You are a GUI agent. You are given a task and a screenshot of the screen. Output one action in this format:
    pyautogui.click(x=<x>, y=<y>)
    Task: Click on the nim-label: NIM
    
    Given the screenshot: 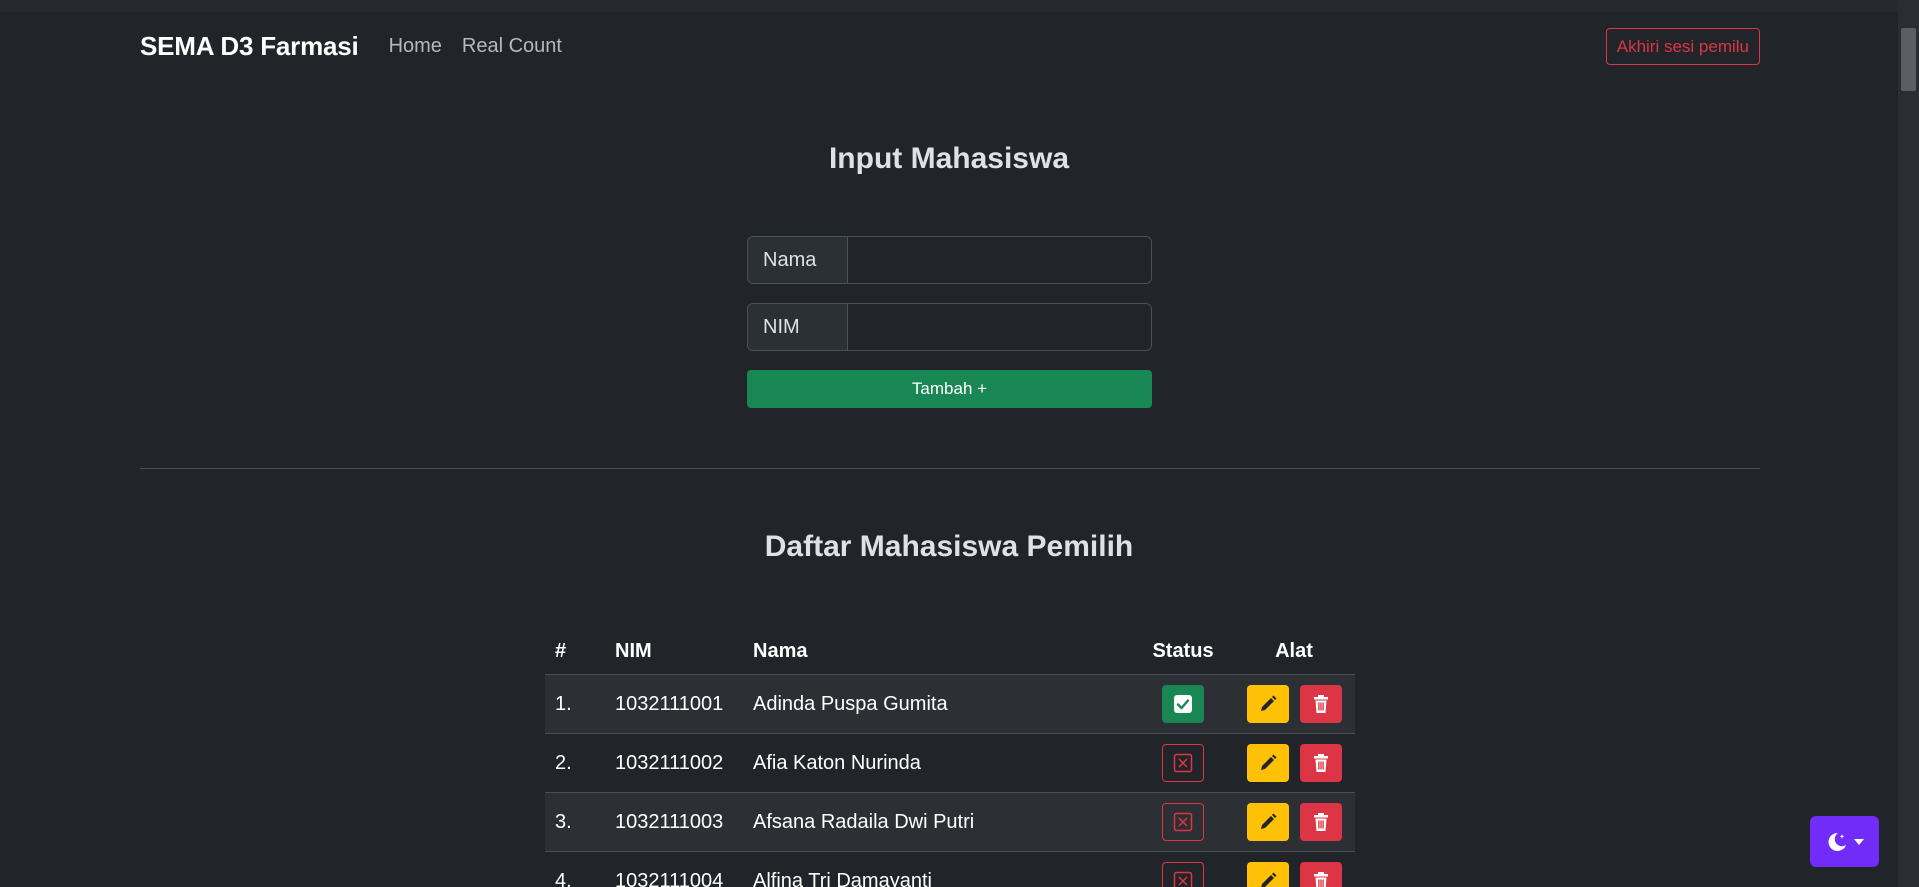 What is the action you would take?
    pyautogui.click(x=798, y=327)
    